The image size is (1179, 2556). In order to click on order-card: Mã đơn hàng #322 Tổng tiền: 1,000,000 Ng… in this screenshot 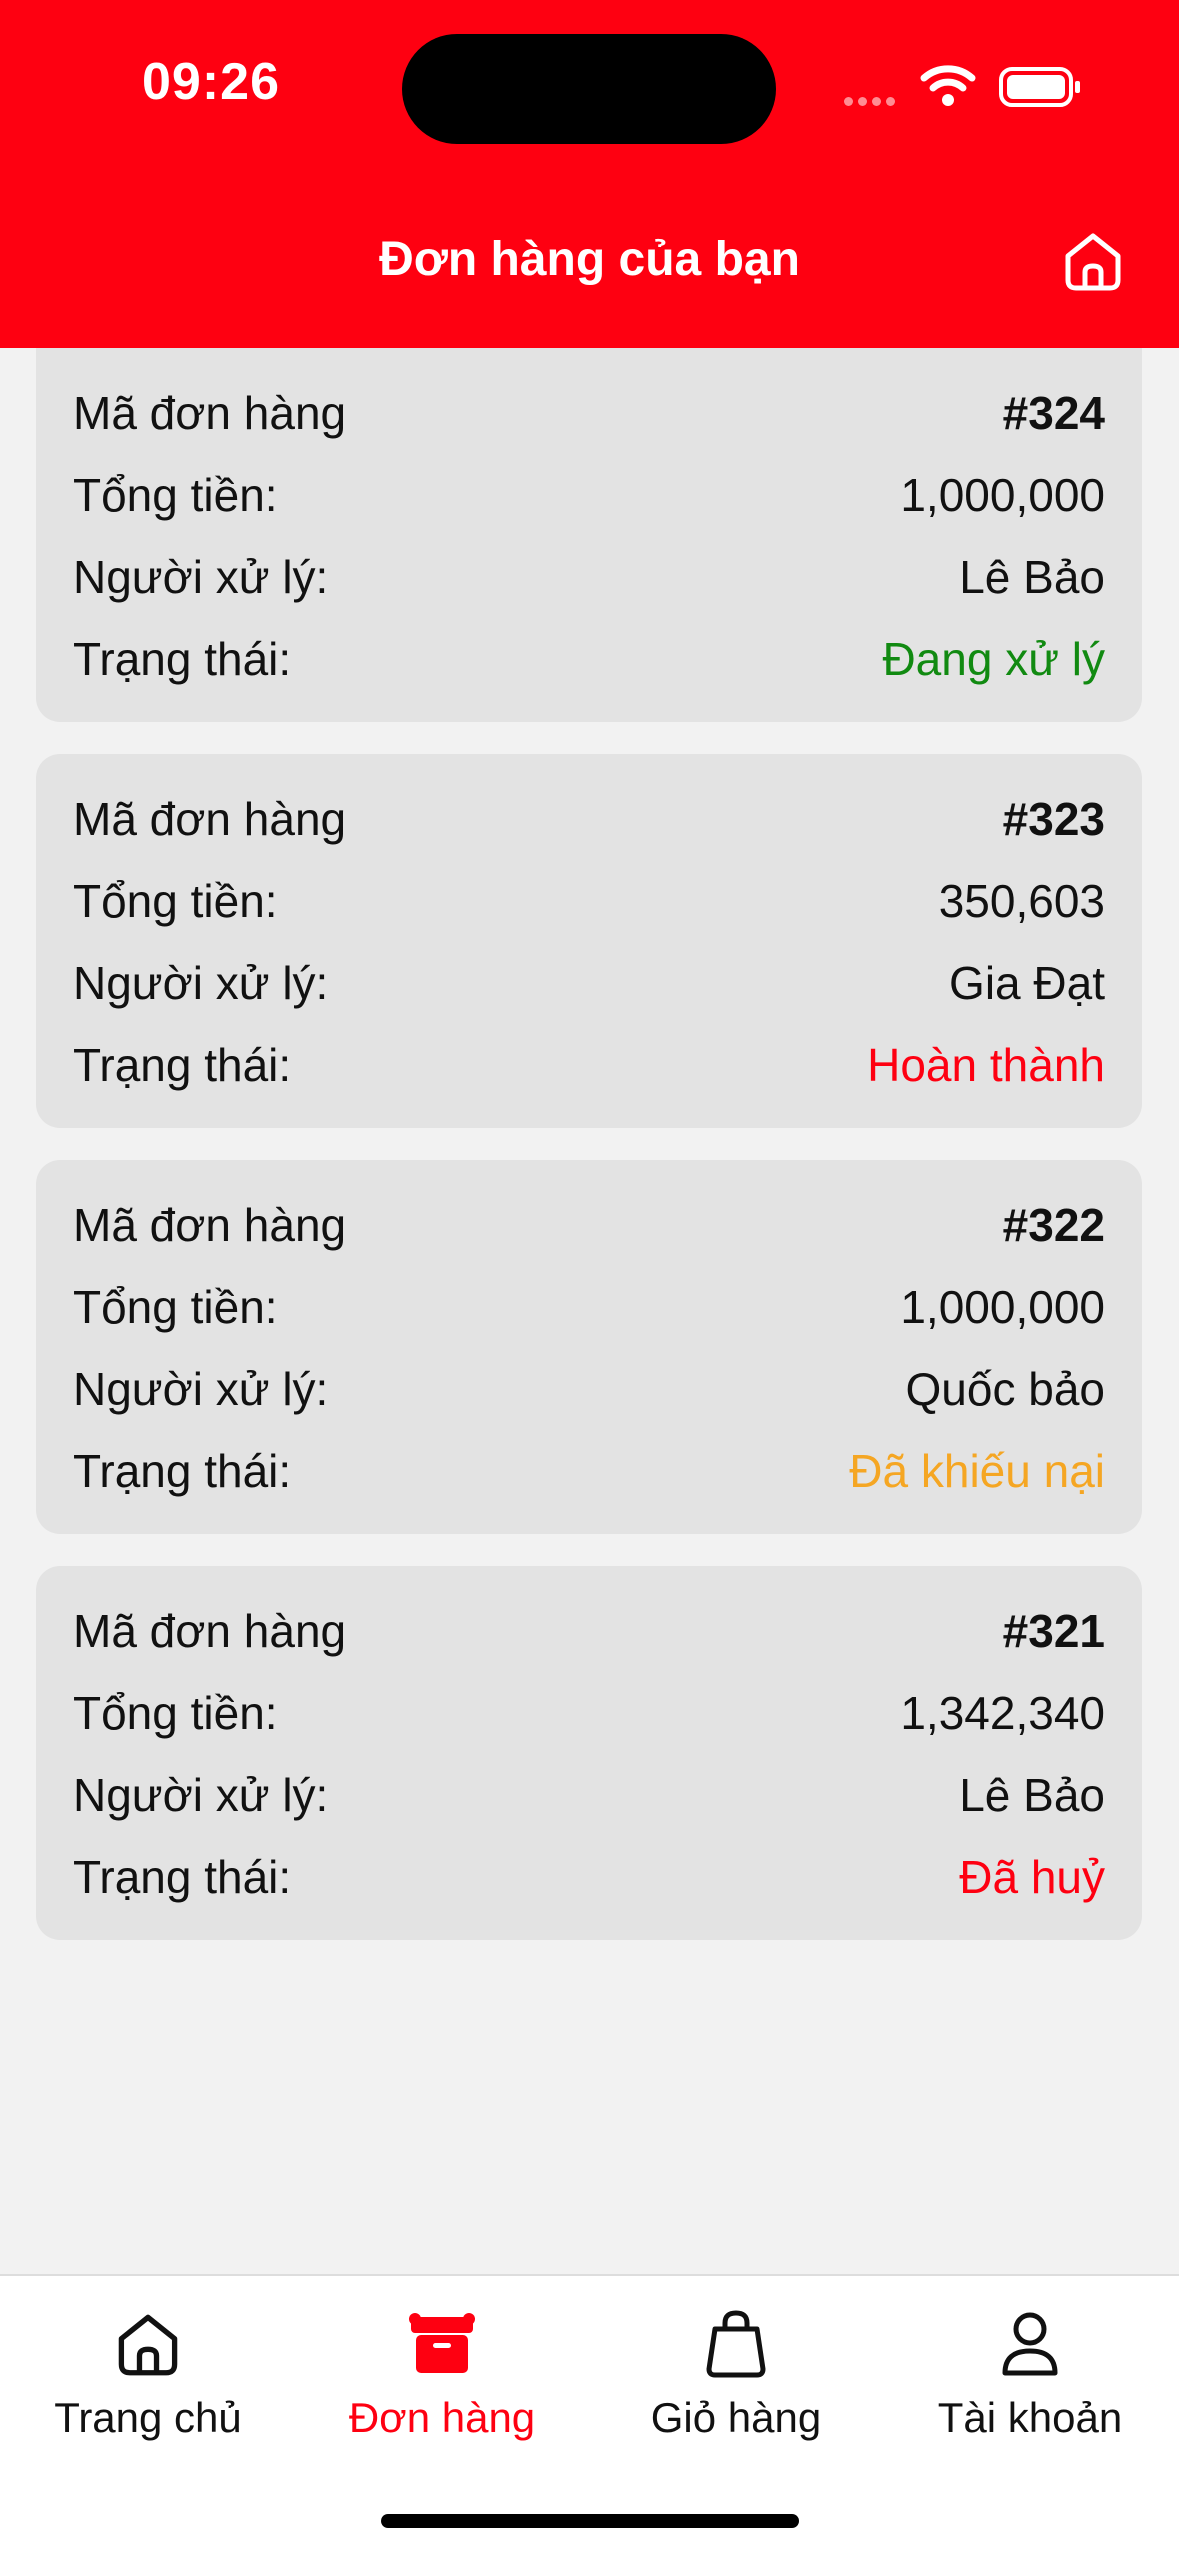, I will do `click(589, 1347)`.